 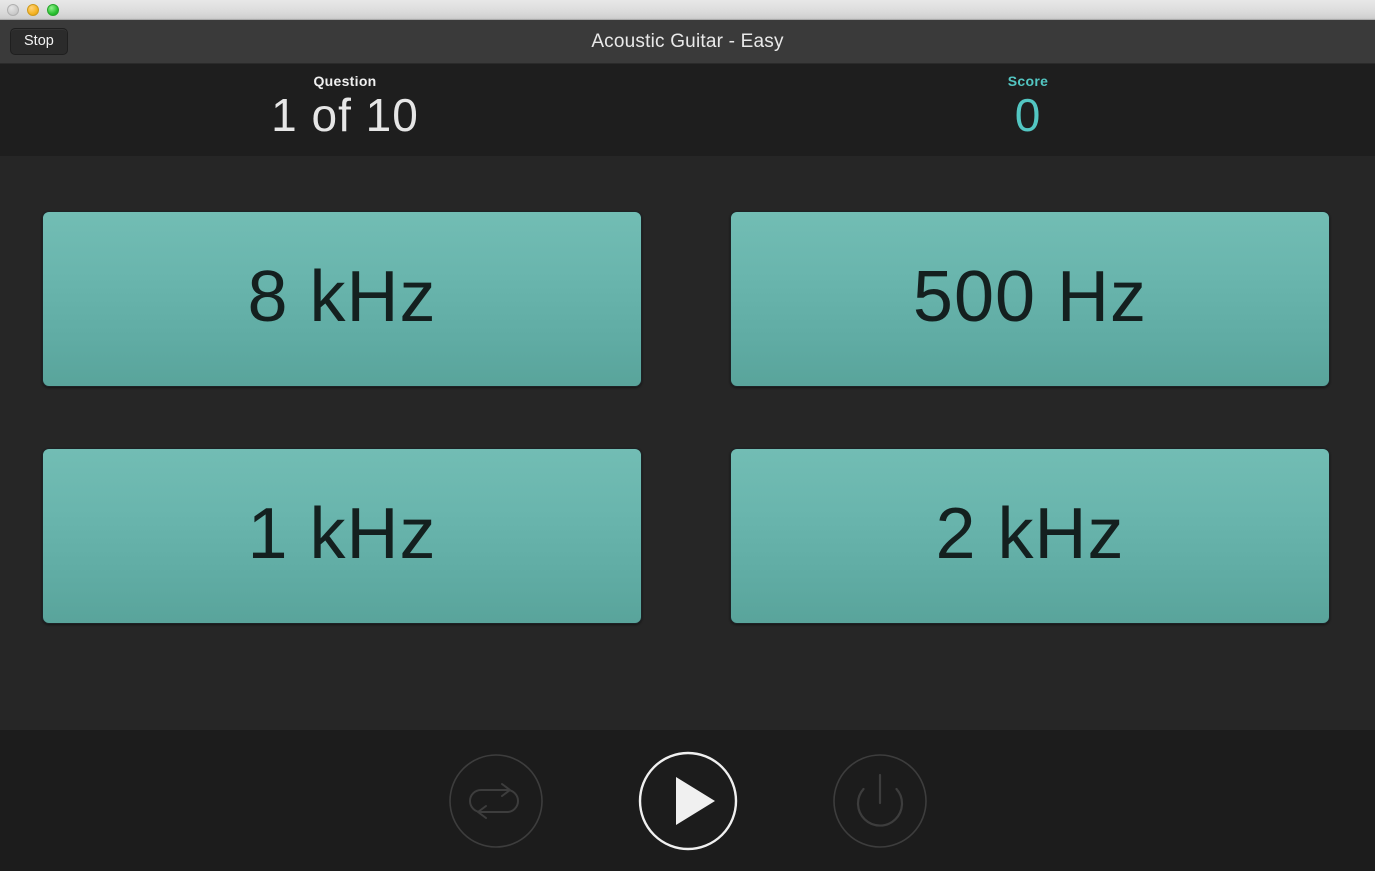 I want to click on os-titlebar, so click(x=687, y=10).